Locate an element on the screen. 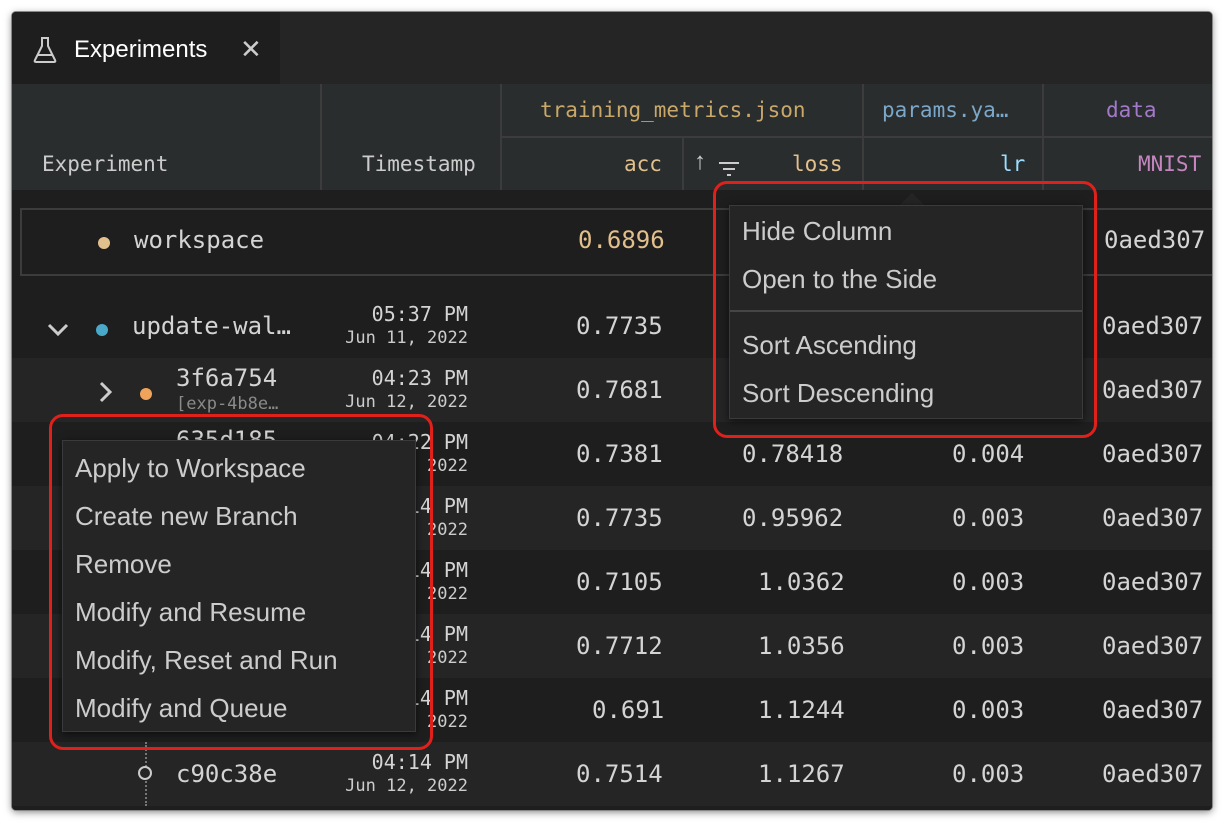  experiment-name: 3f6a754 is located at coordinates (227, 378).